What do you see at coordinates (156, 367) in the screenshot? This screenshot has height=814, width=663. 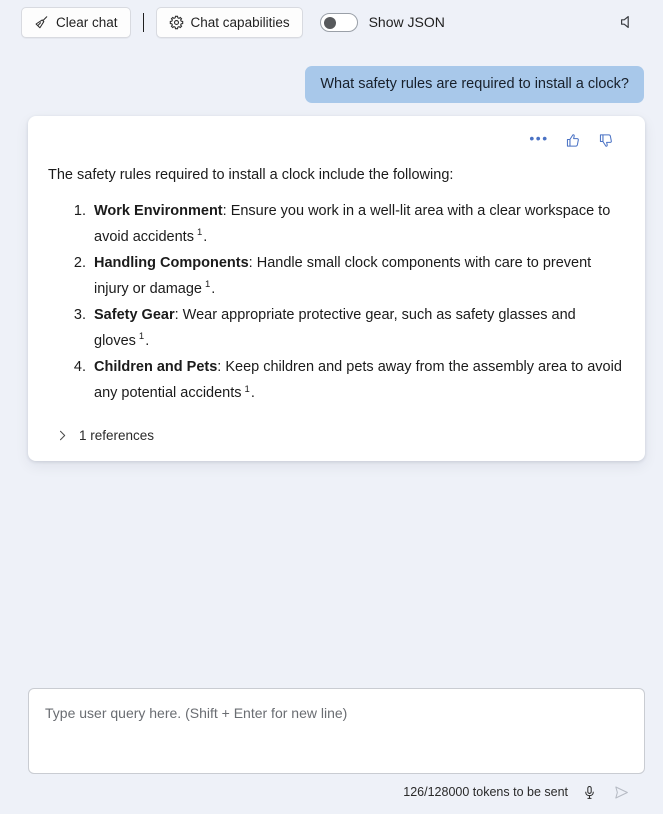 I see `list-item-title: Children and Pets` at bounding box center [156, 367].